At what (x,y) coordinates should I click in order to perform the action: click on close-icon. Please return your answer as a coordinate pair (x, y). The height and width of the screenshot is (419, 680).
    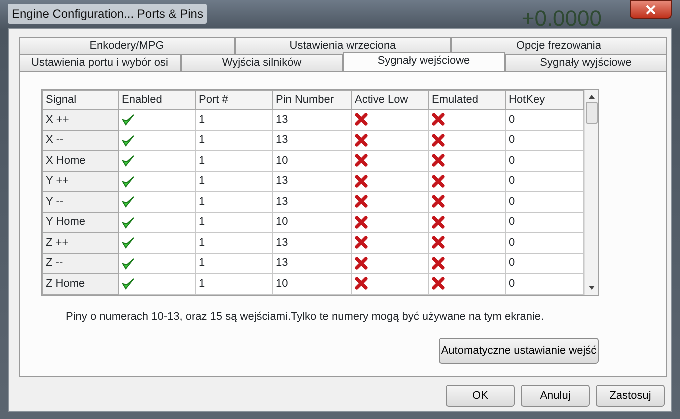
    Looking at the image, I should click on (651, 9).